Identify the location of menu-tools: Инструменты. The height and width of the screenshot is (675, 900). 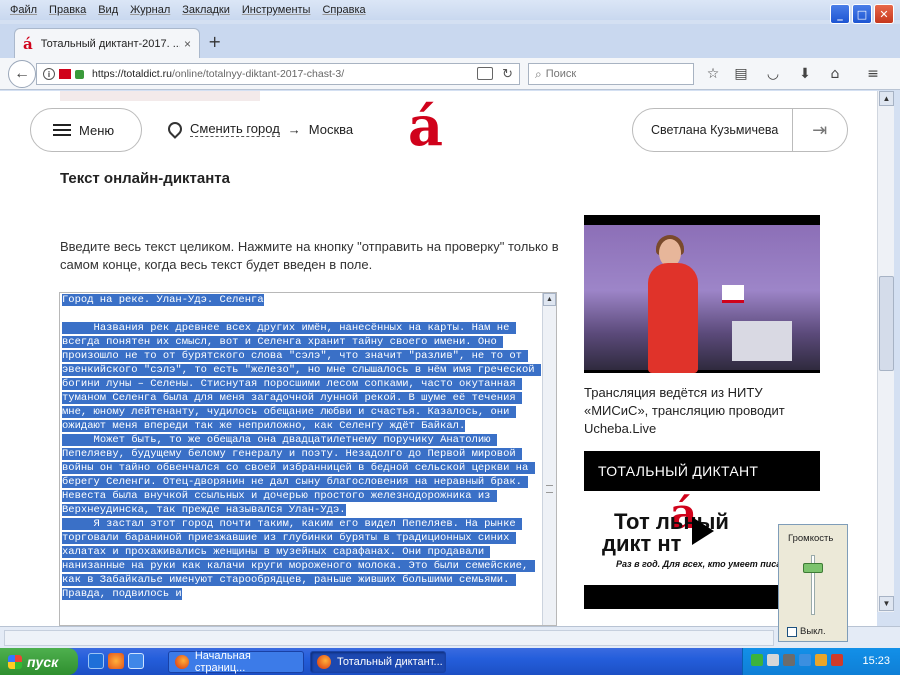
(276, 10).